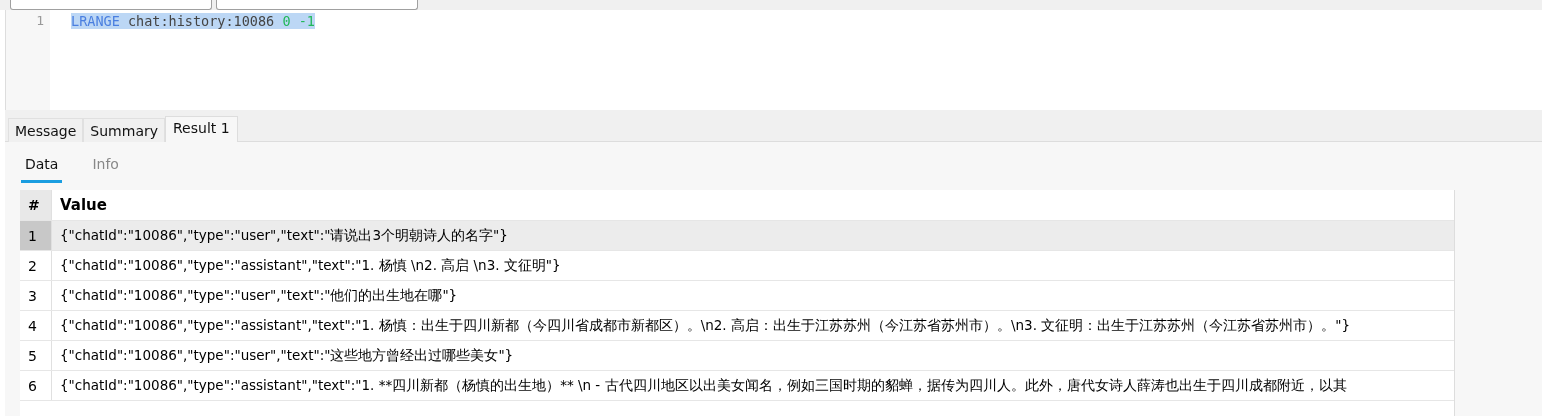 Image resolution: width=1542 pixels, height=416 pixels. Describe the element at coordinates (42, 169) in the screenshot. I see `tab: Data` at that location.